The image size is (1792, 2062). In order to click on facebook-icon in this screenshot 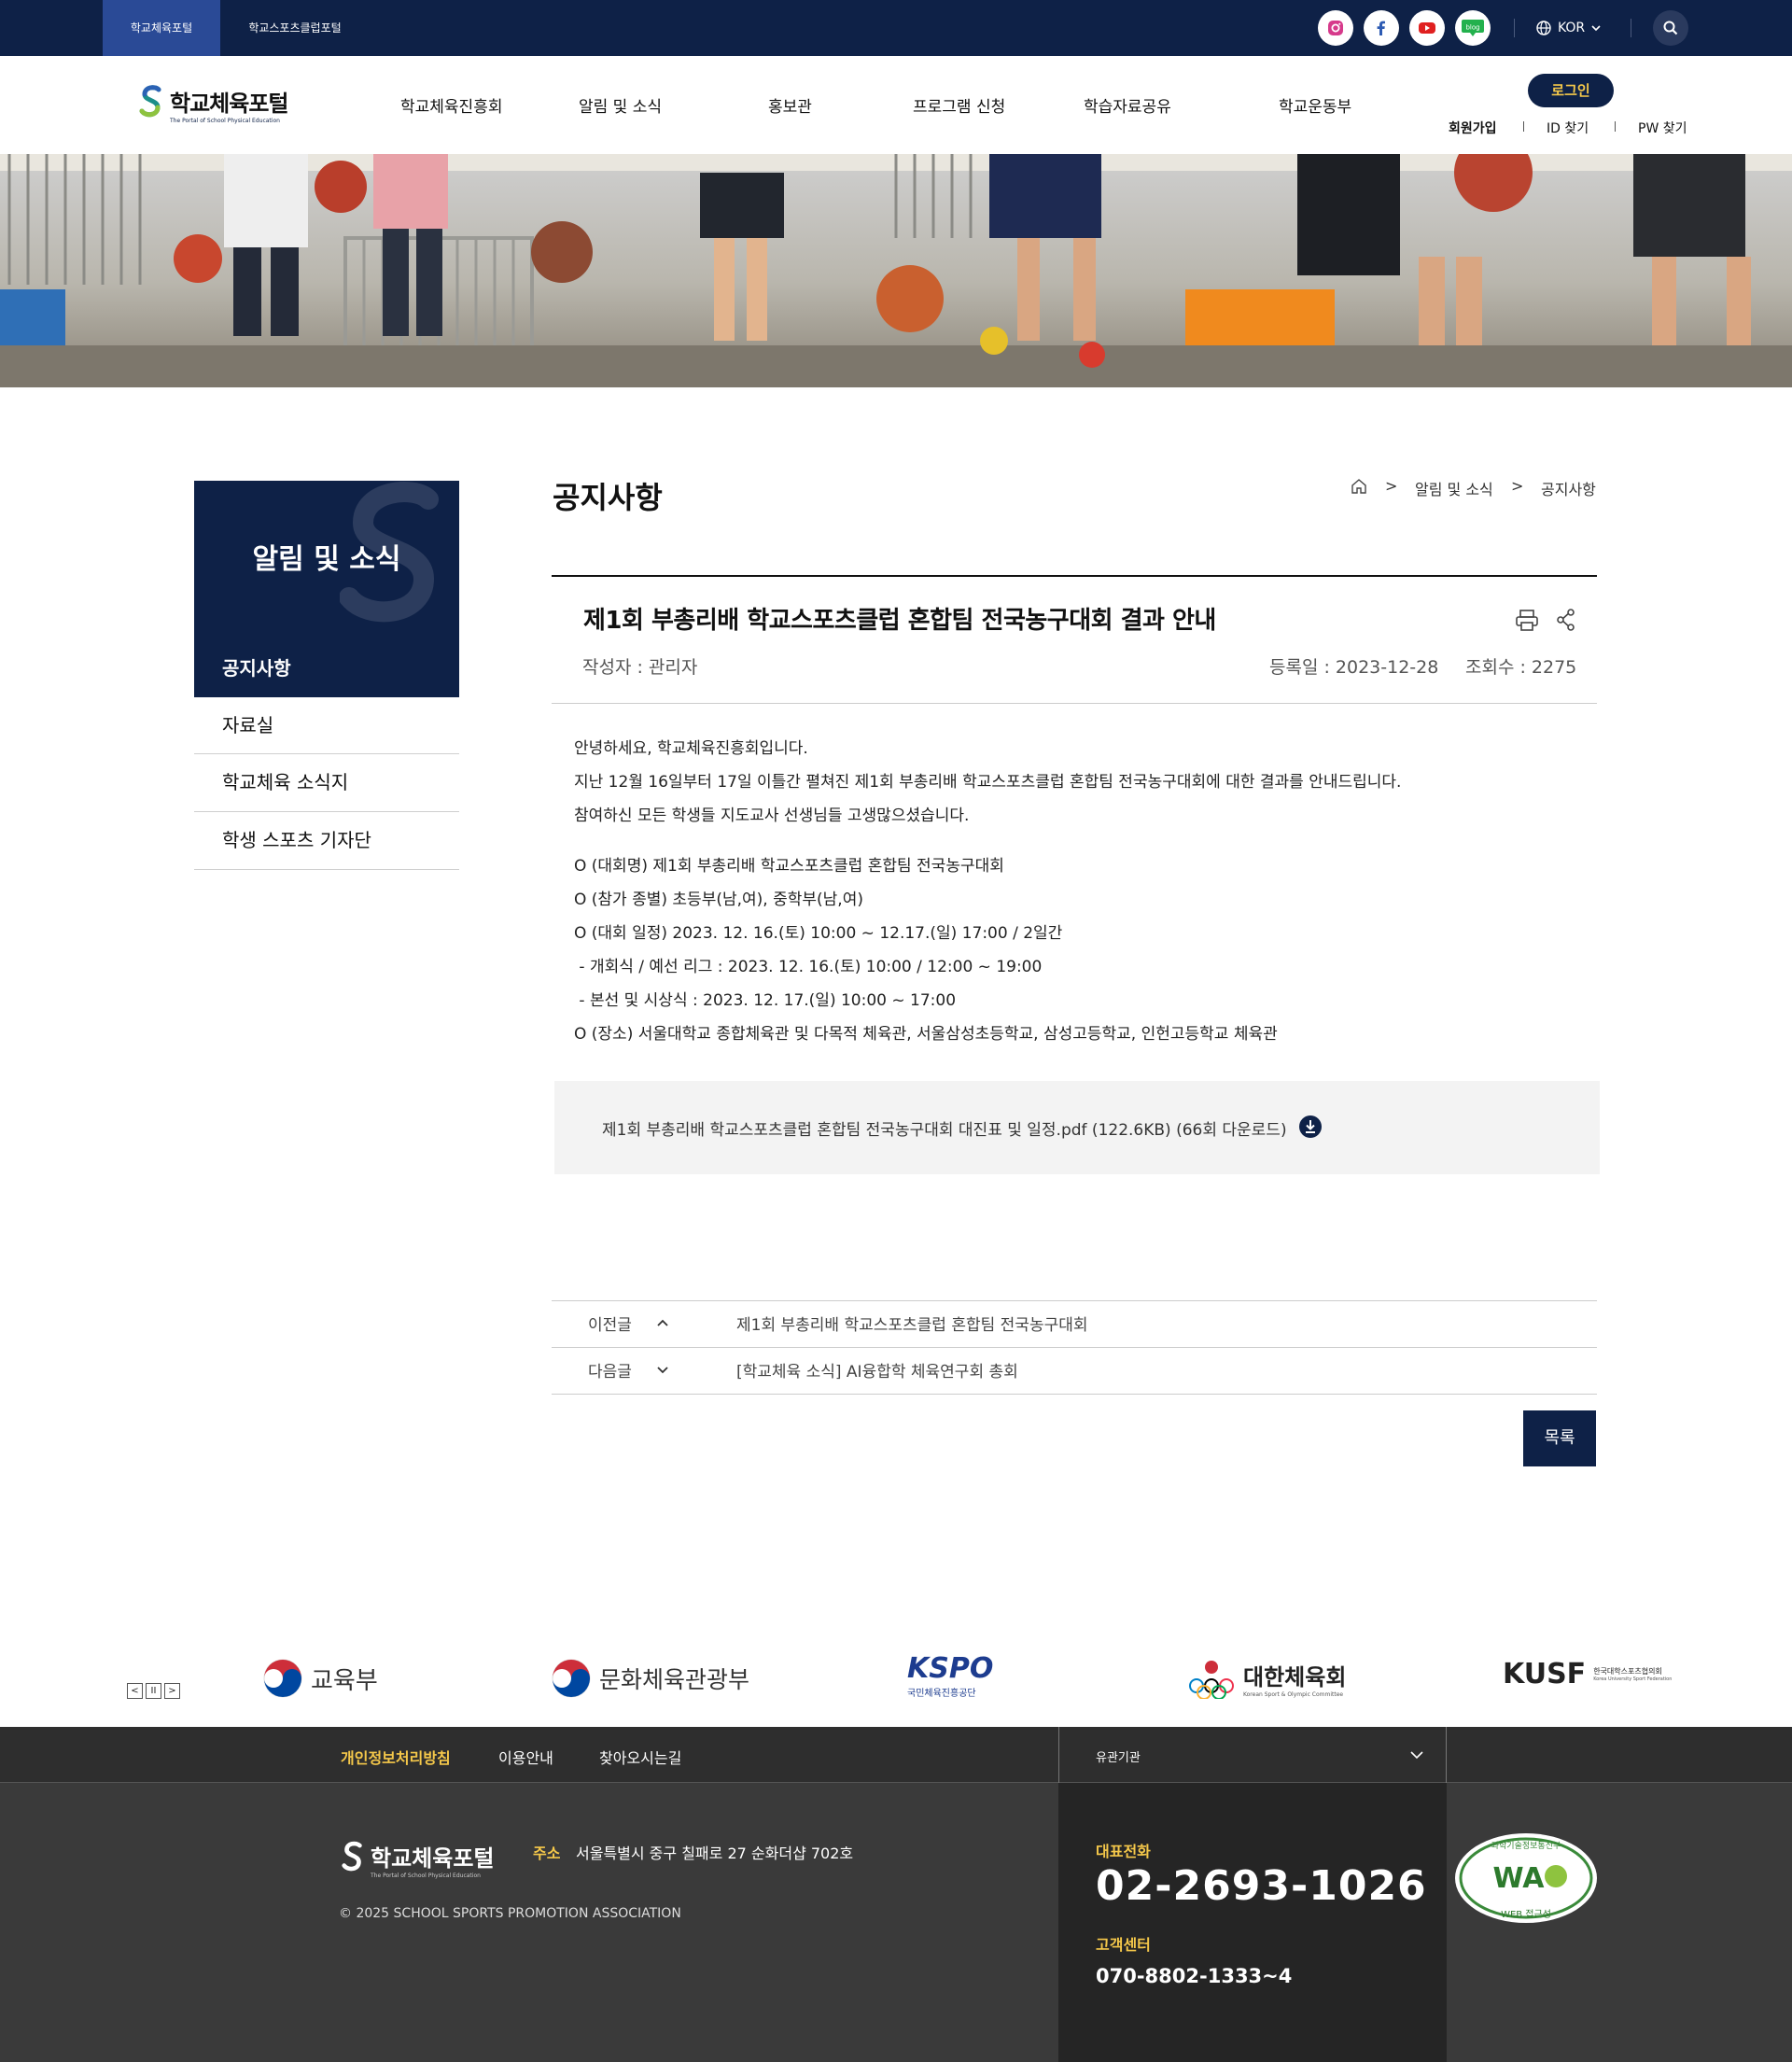, I will do `click(1381, 28)`.